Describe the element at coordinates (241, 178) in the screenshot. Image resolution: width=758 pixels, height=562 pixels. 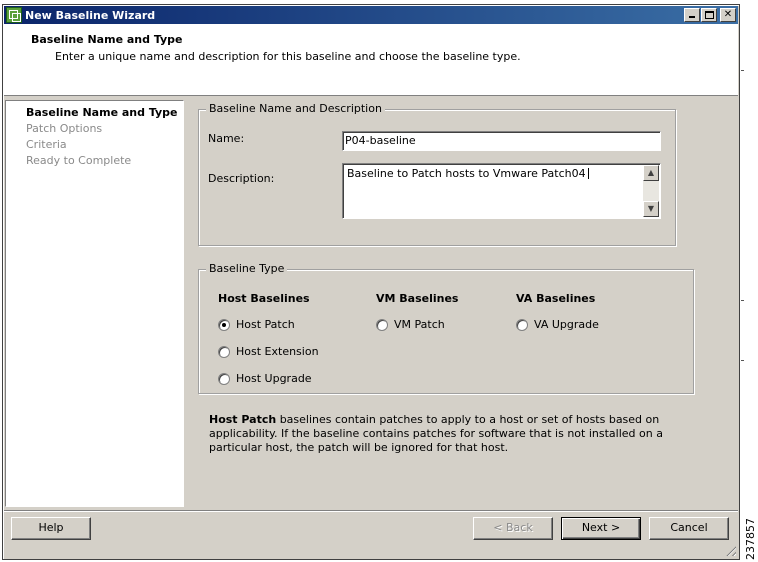
I see `description-label: Description:` at that location.